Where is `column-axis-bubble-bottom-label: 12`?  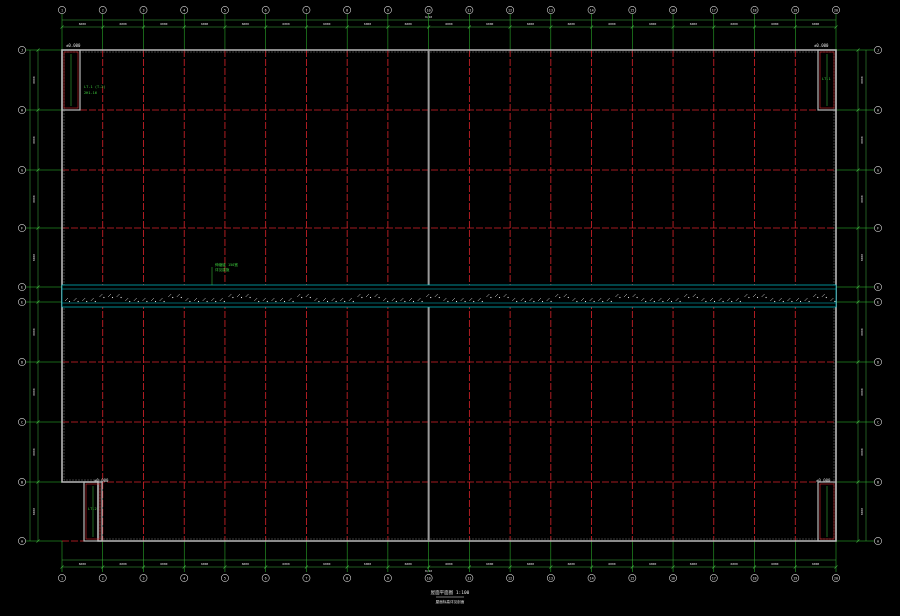 column-axis-bubble-bottom-label: 12 is located at coordinates (510, 578).